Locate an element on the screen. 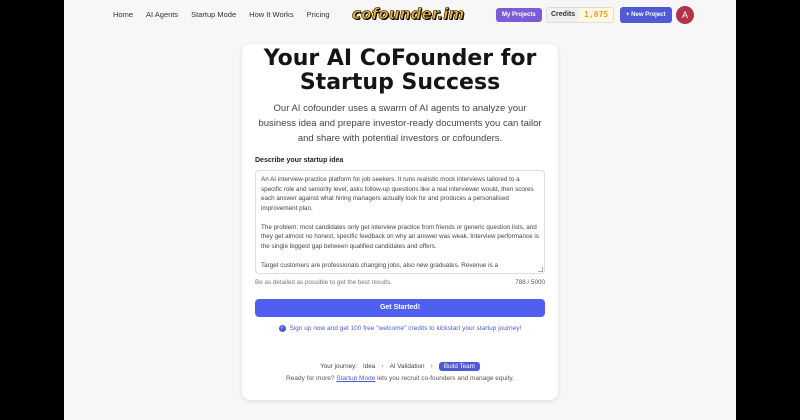 The image size is (800, 420). page-title: Your AI CoFounder for Startup Success is located at coordinates (400, 70).